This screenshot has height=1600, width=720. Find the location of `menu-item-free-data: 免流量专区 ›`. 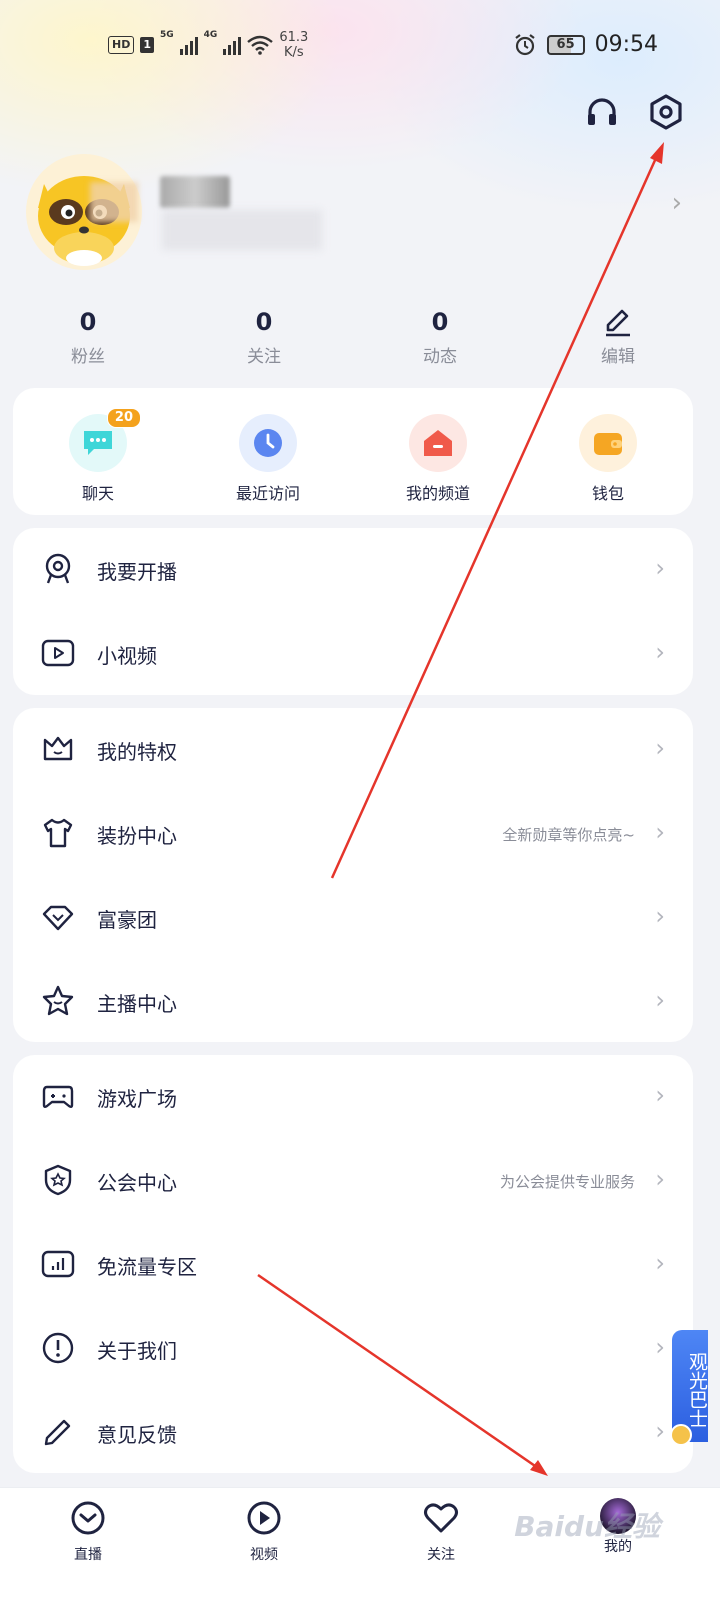

menu-item-free-data: 免流量专区 › is located at coordinates (353, 1265).